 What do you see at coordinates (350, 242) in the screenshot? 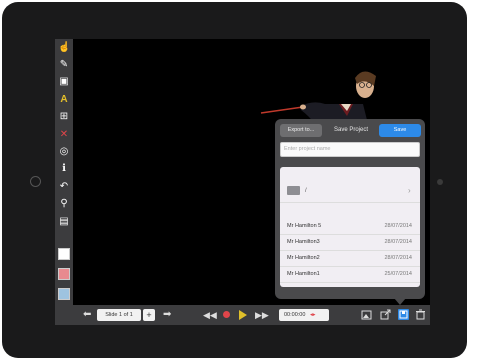
I see `list-item: Mr Hamilton3 28/07/2014` at bounding box center [350, 242].